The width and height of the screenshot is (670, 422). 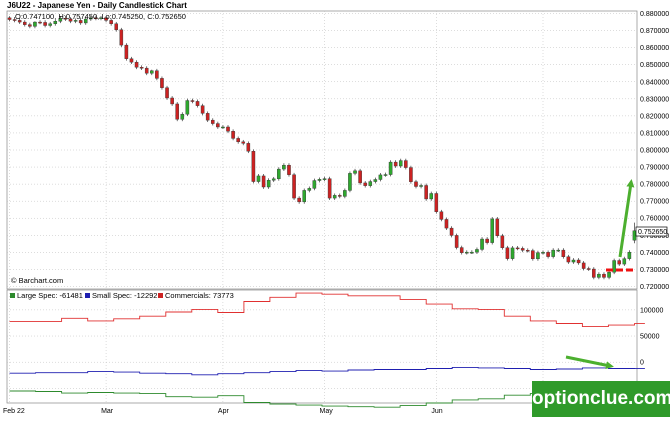 I want to click on small-spec-swatch, so click(x=87, y=295).